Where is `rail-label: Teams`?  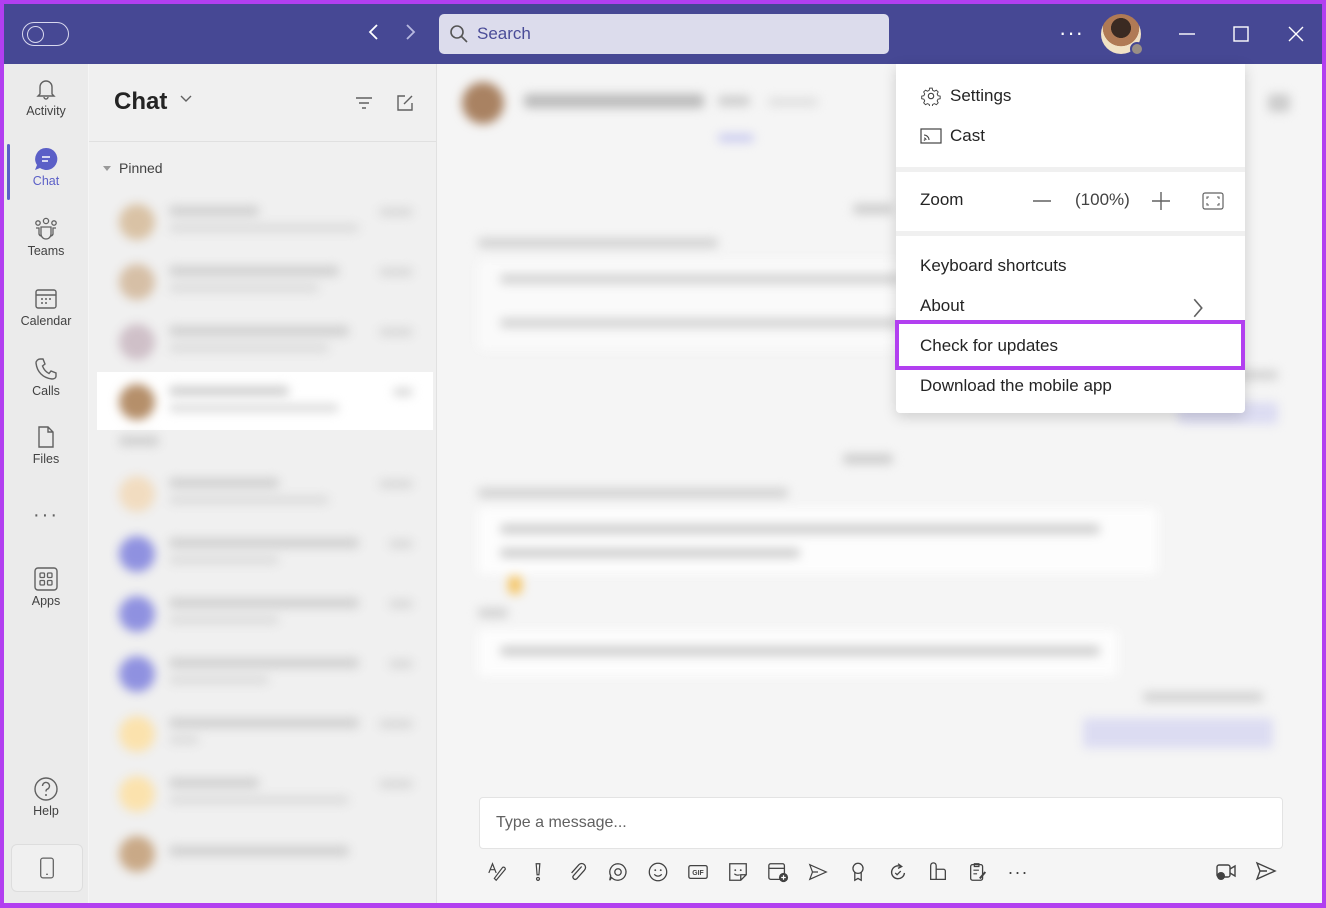
rail-label: Teams is located at coordinates (46, 251).